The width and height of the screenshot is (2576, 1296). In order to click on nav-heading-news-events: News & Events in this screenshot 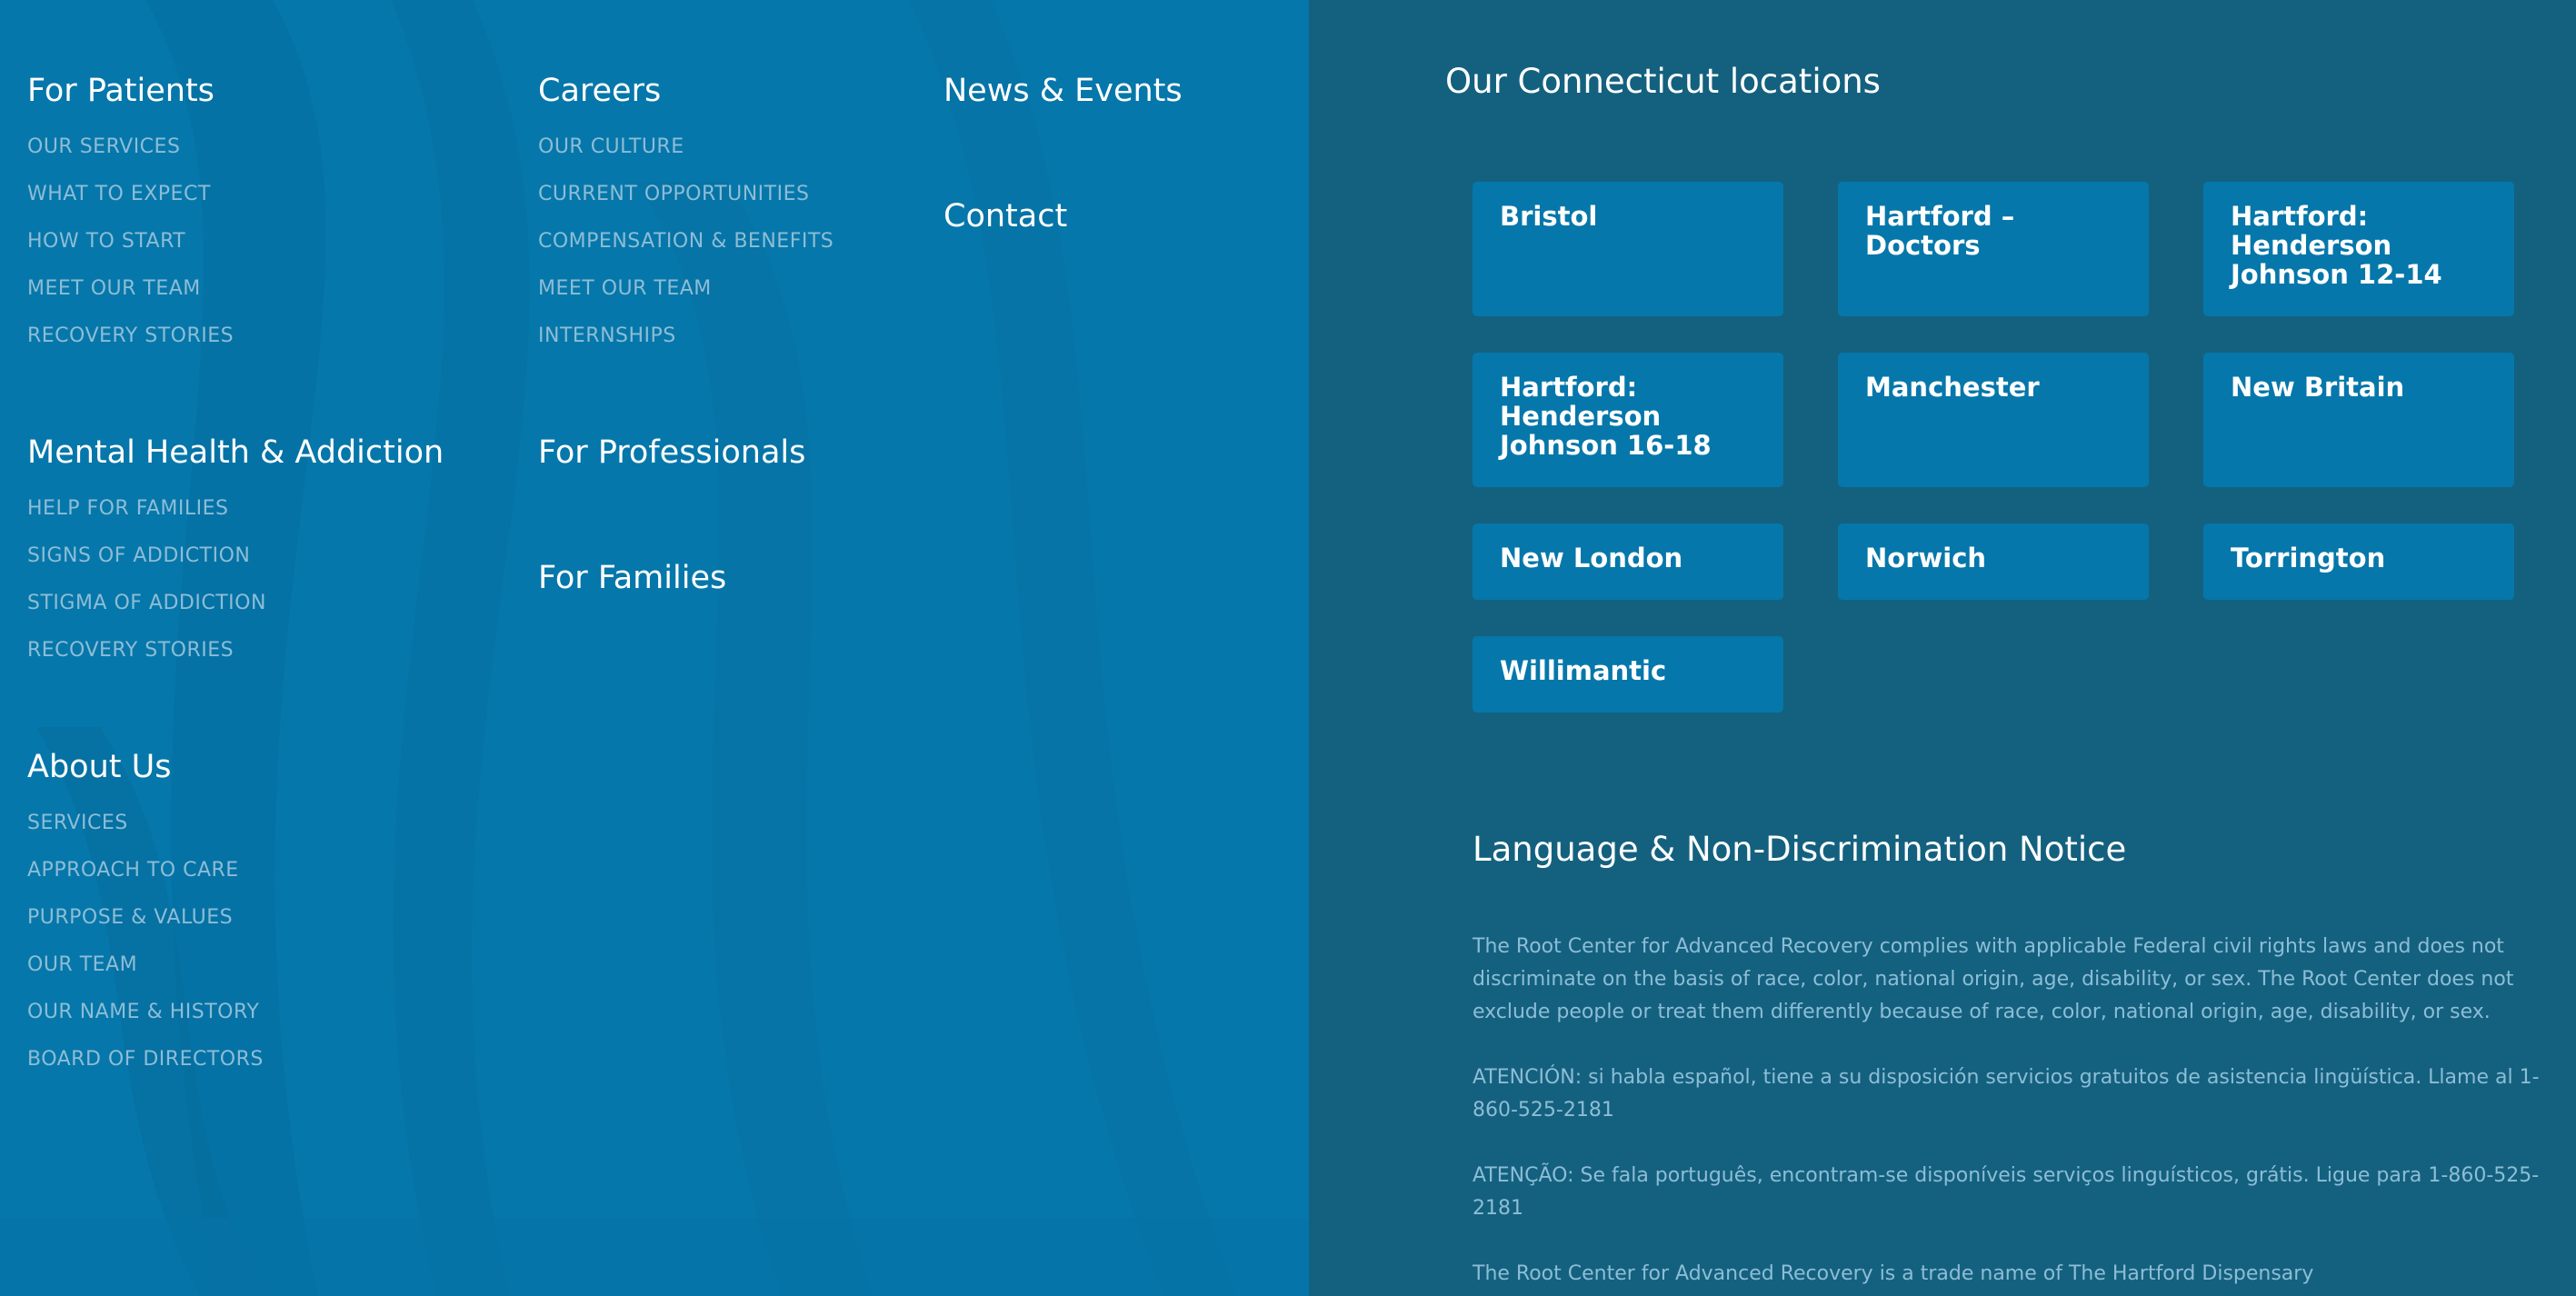, I will do `click(1063, 91)`.